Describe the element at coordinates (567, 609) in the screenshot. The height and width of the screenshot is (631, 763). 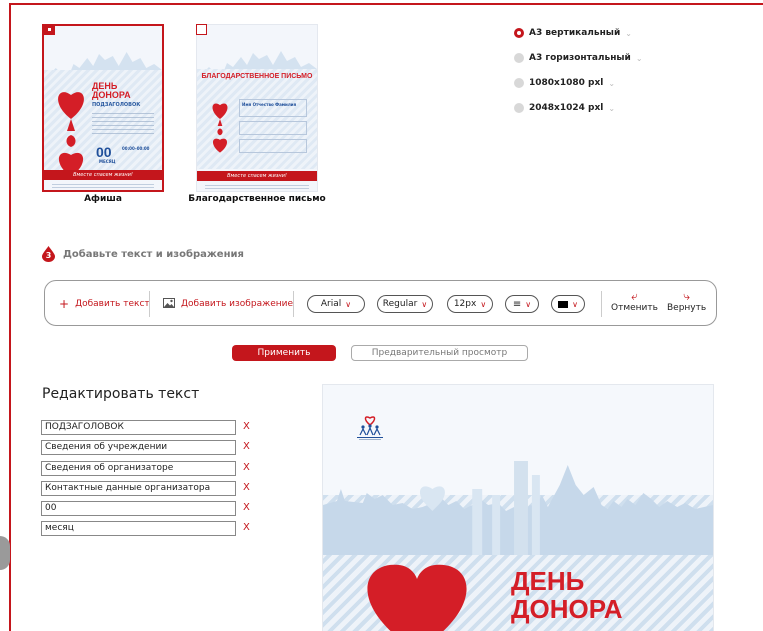
I see `preview-title-line2: ДОНОРА` at that location.